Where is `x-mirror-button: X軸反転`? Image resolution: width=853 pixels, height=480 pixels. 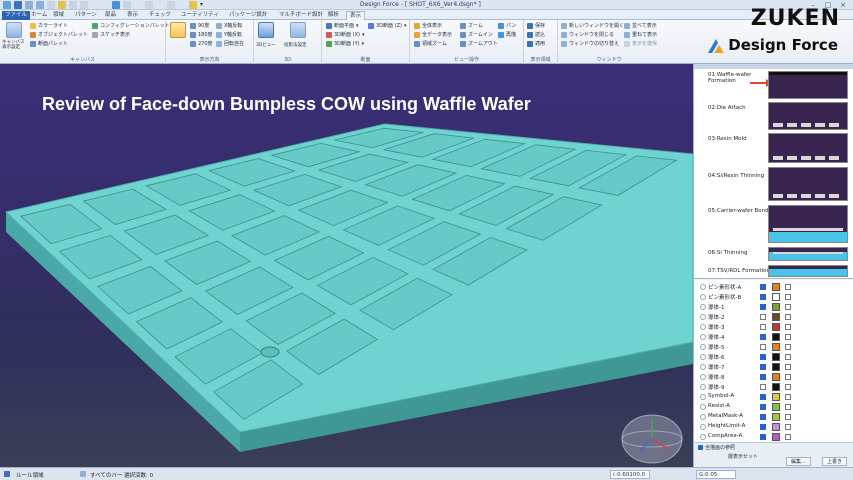
x-mirror-button: X軸反転 is located at coordinates (229, 25).